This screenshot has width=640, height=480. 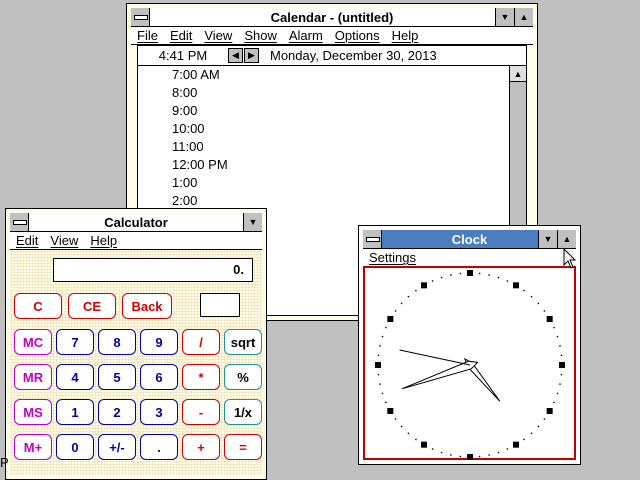 I want to click on digit-7-button: 7, so click(x=75, y=342).